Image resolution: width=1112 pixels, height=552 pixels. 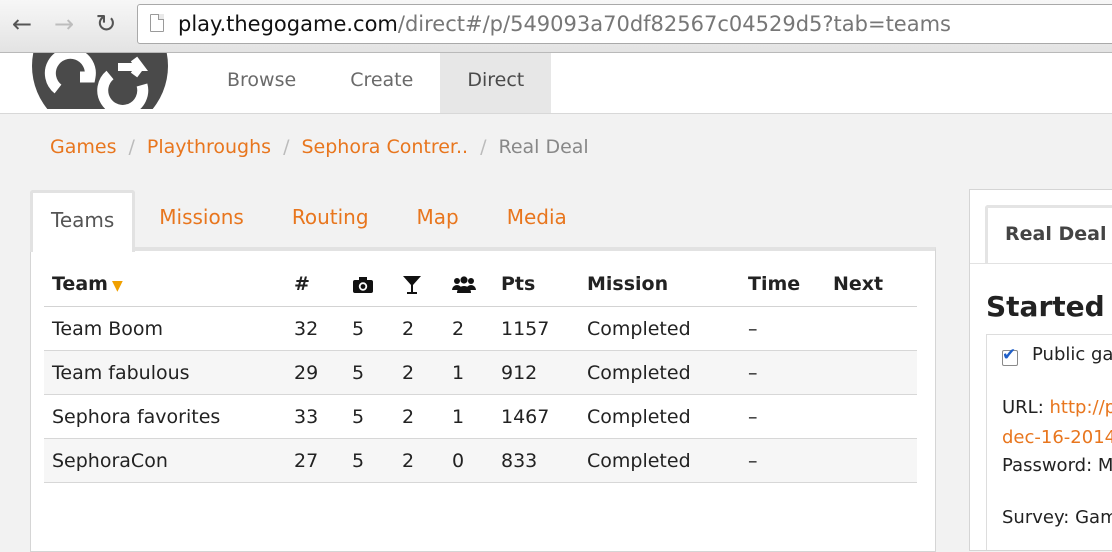 I want to click on team-name: Team fabulous, so click(x=169, y=373).